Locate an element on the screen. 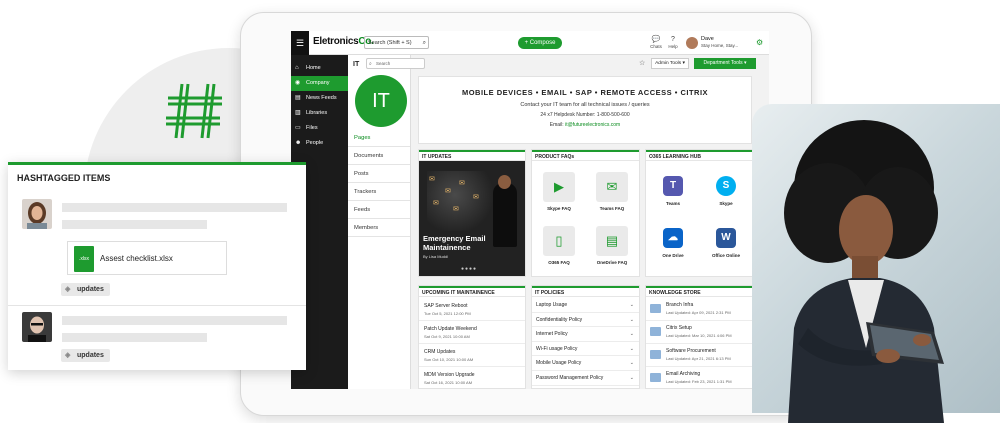  news-icon: ▤ is located at coordinates (298, 98).